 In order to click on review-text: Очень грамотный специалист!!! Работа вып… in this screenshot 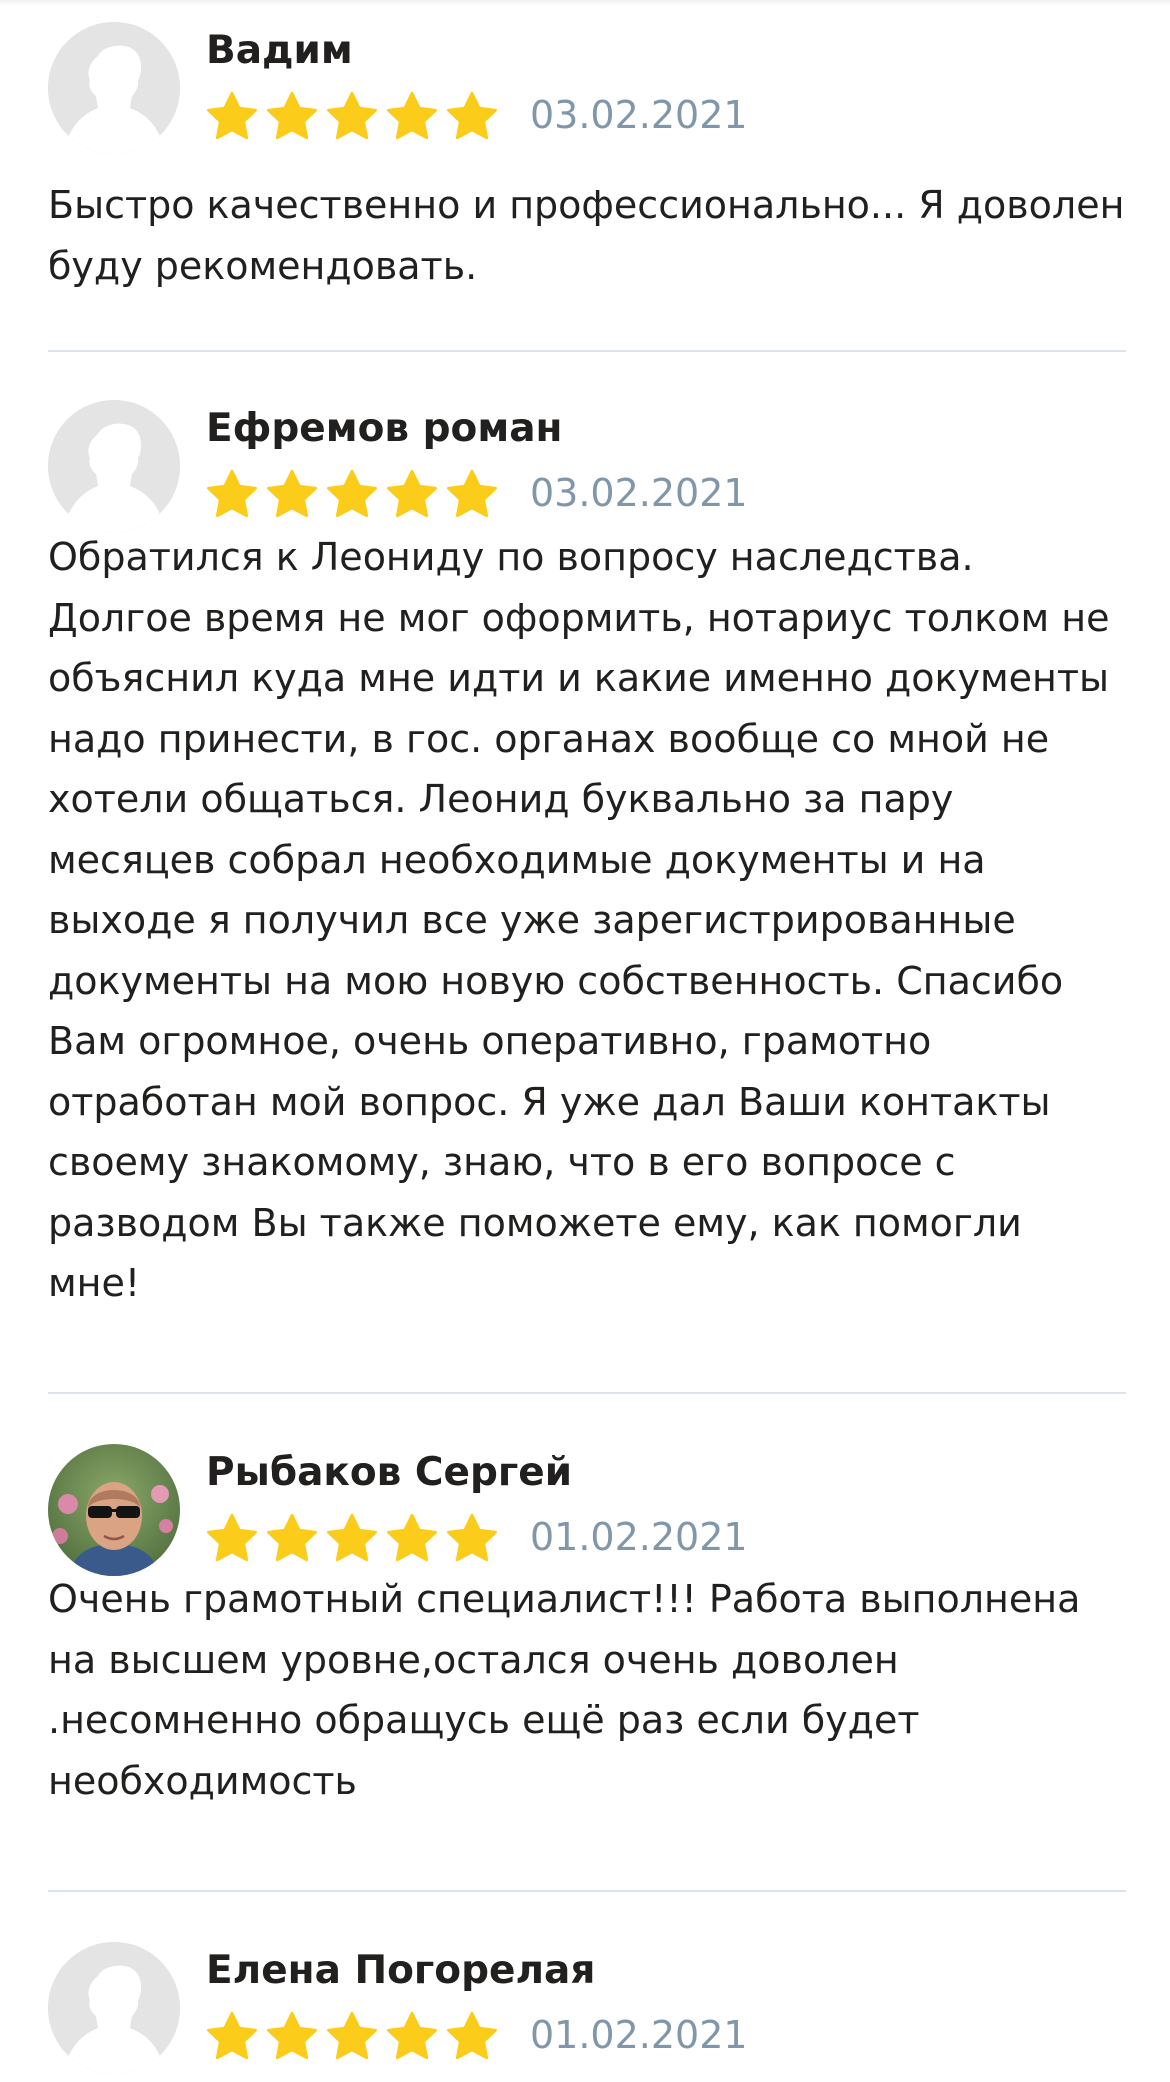, I will do `click(564, 1690)`.